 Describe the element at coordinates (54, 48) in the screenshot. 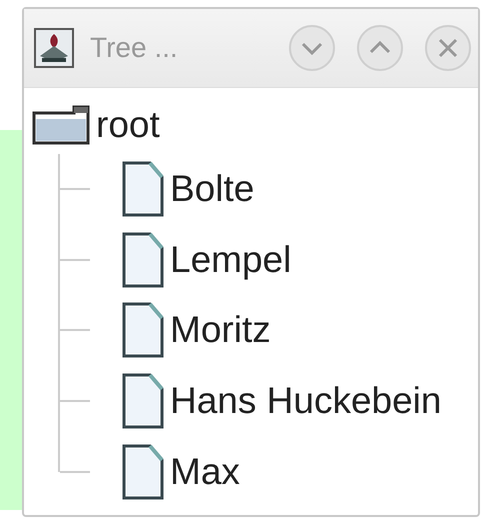

I see `app-icon` at that location.